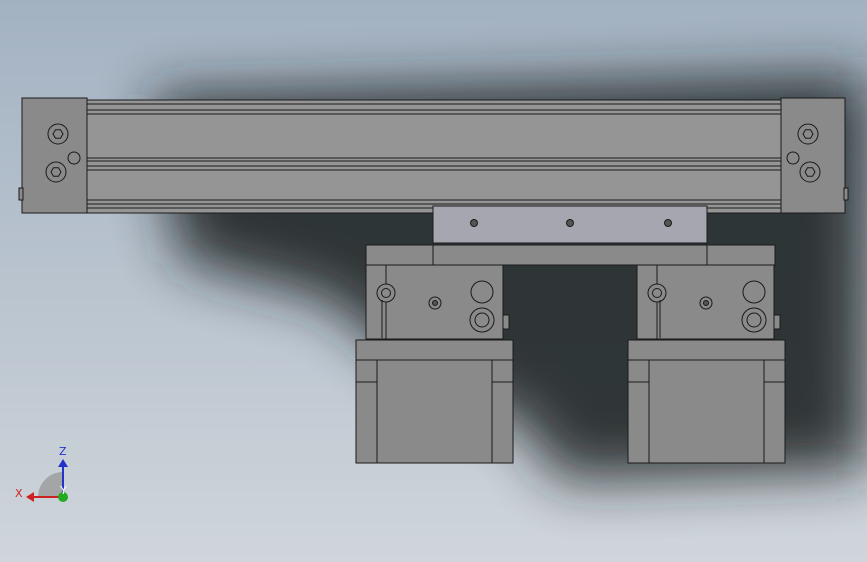  I want to click on right-gripper-port-icon, so click(657, 293).